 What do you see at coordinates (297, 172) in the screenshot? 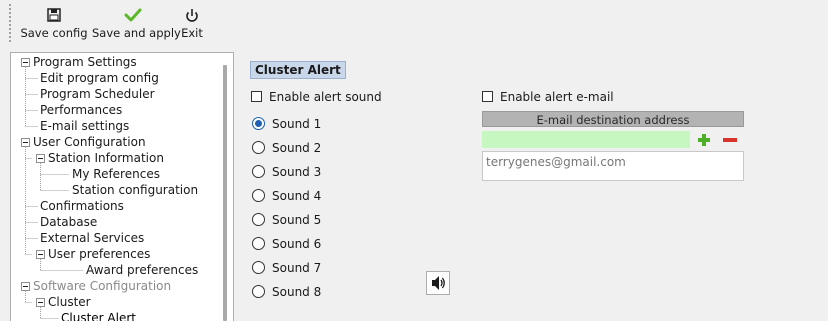
I see `sound-3-label: Sound 3` at bounding box center [297, 172].